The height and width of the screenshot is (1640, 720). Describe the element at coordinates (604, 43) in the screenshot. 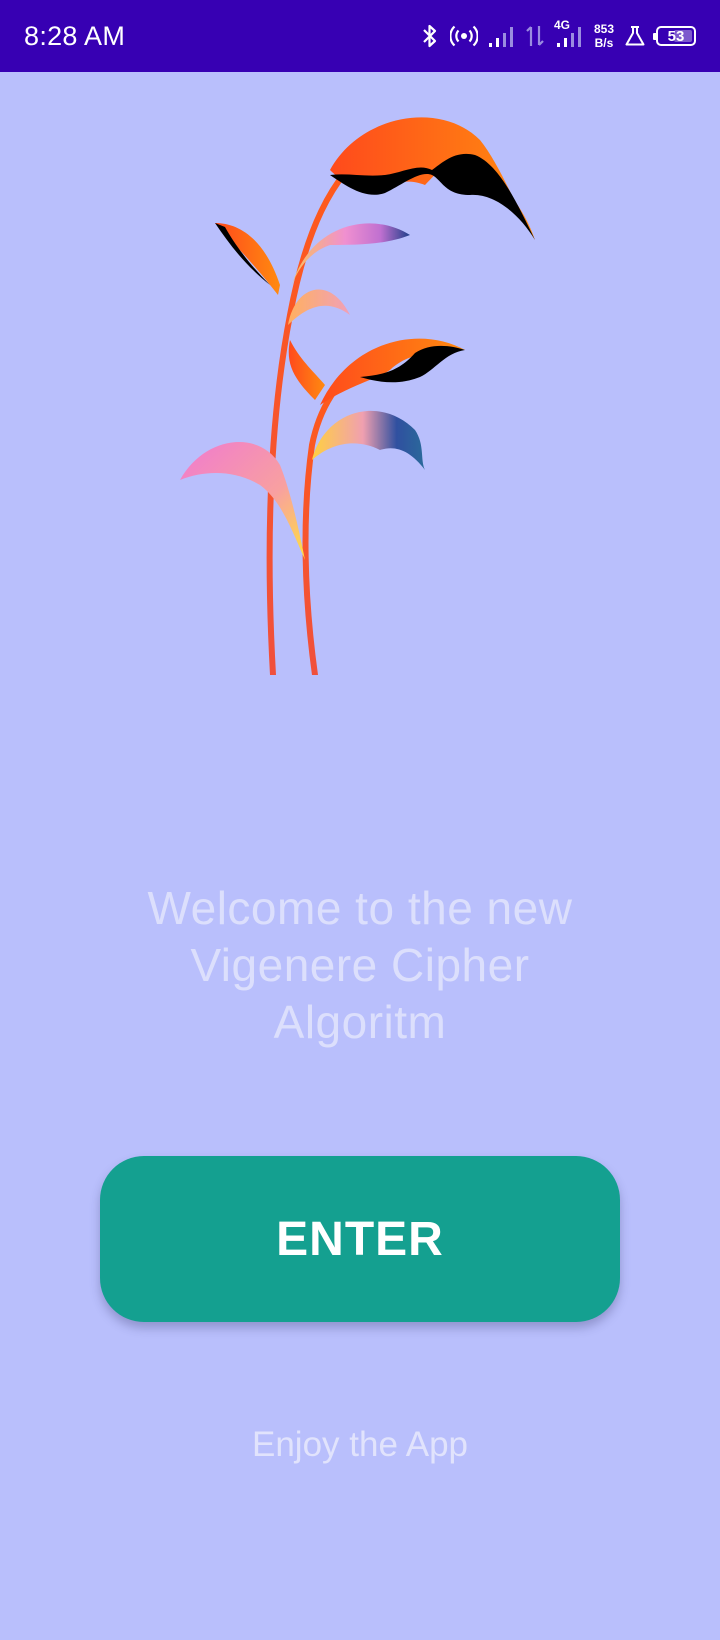

I see `network-speed-unit: B/s` at that location.